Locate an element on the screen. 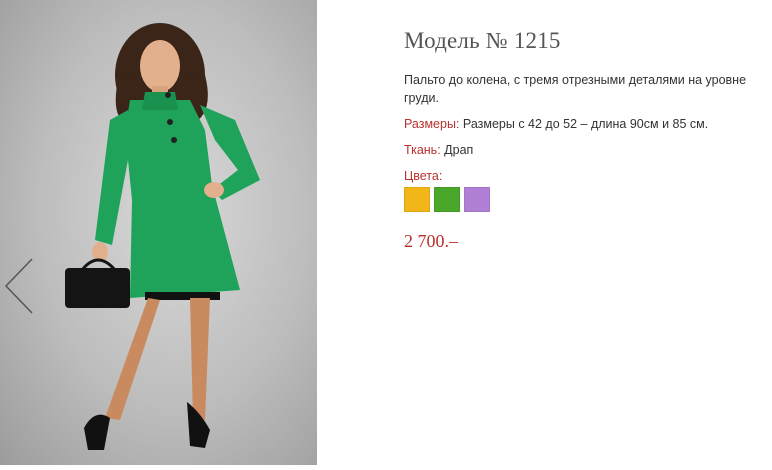 This screenshot has height=470, width=772. color-swatch-green is located at coordinates (447, 199).